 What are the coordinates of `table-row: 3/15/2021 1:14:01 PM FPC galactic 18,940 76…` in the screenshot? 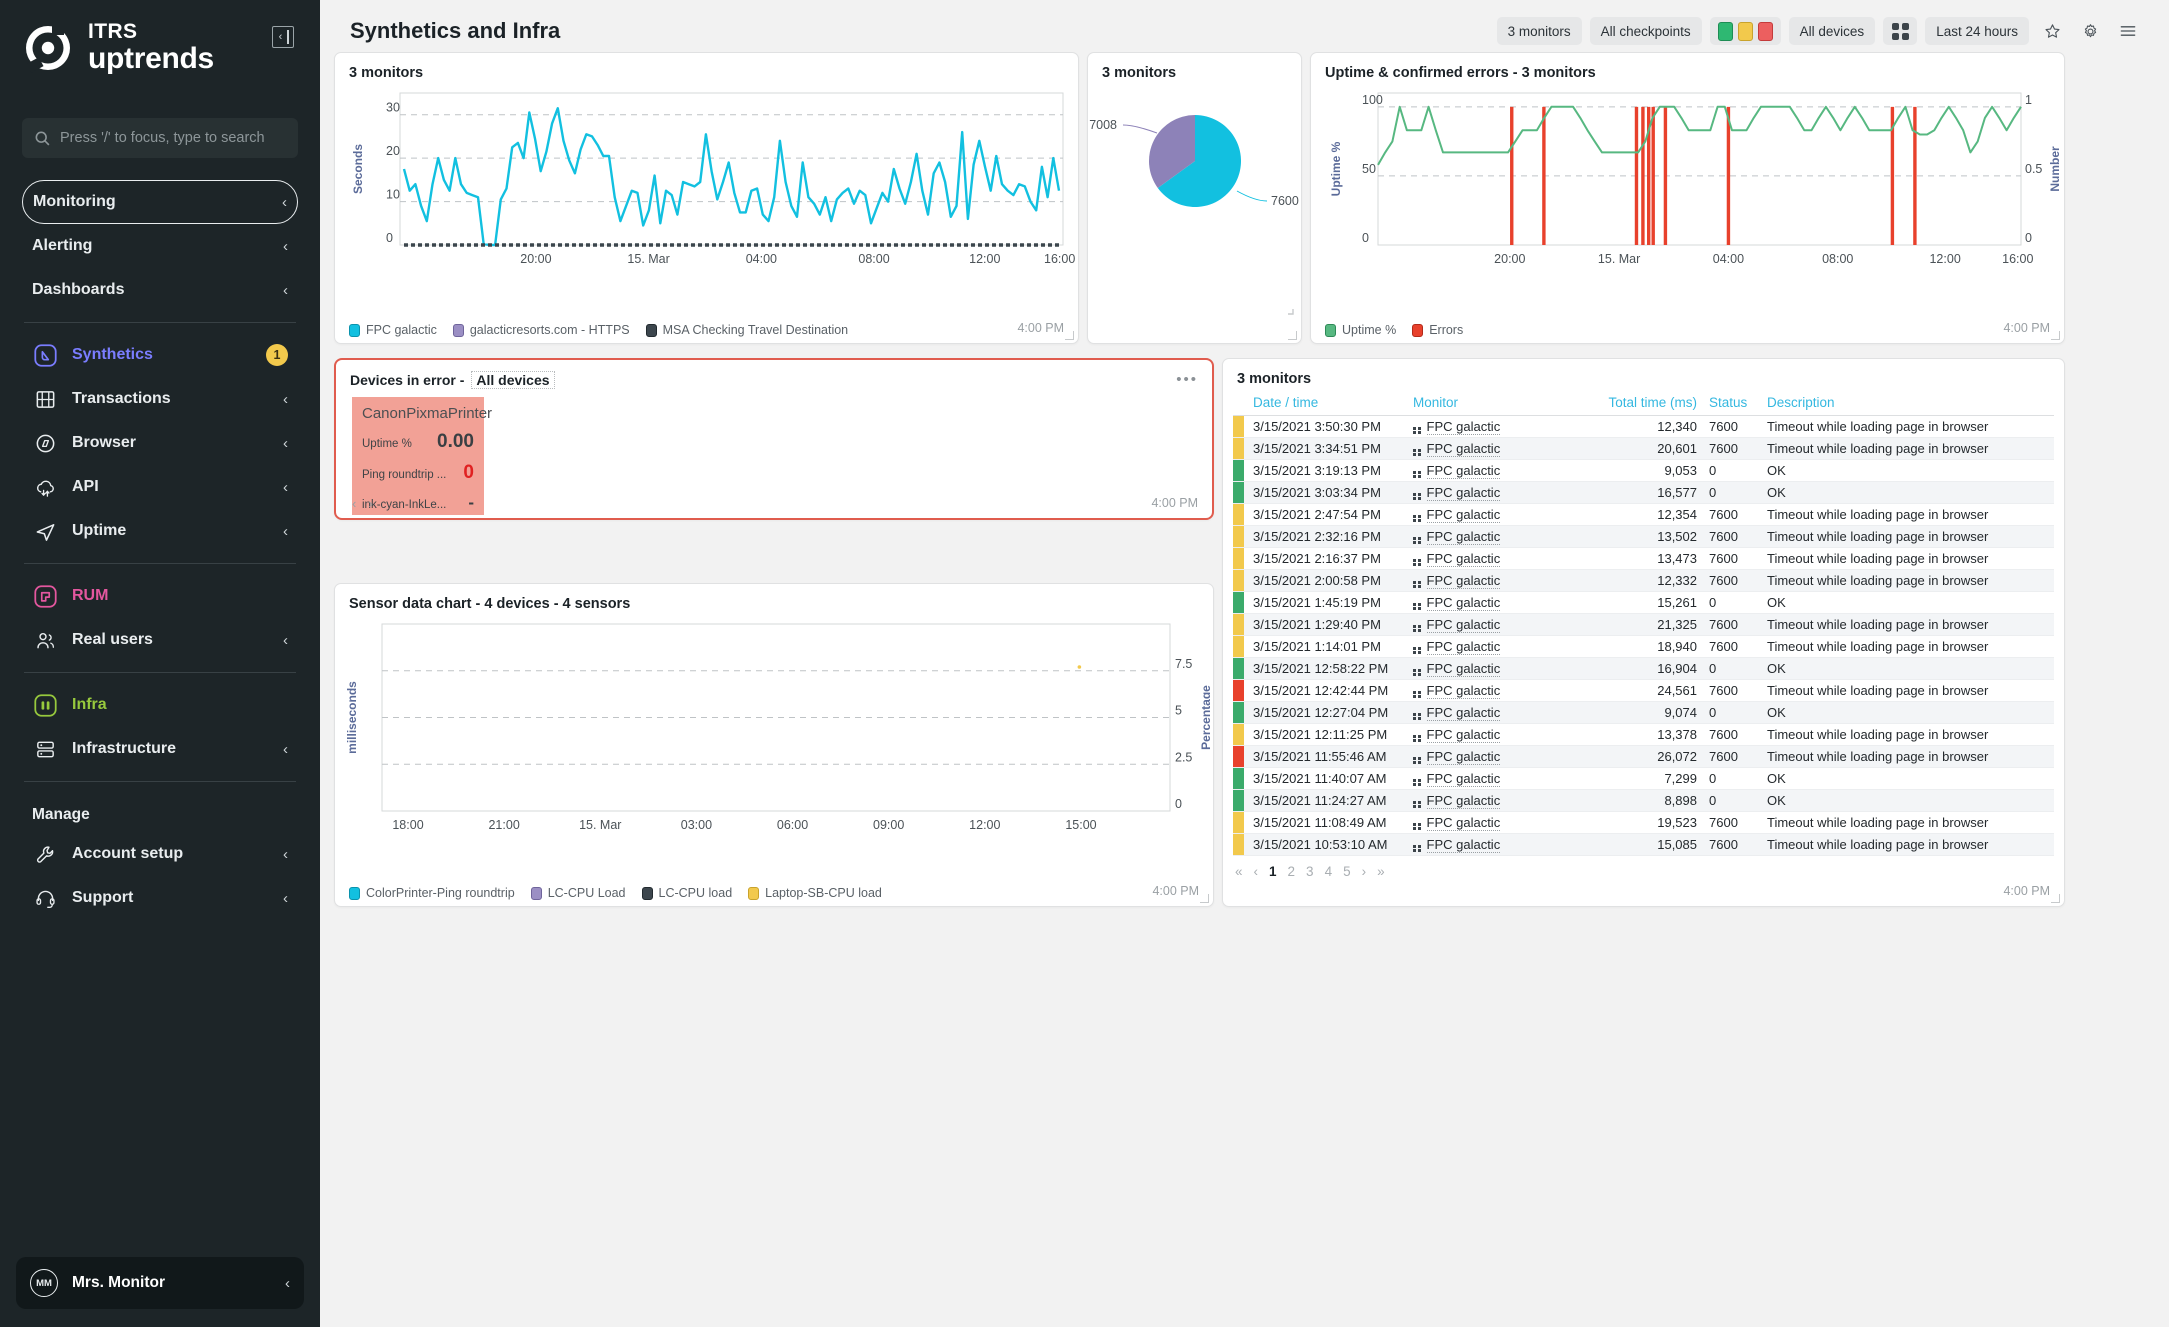 It's located at (1643, 646).